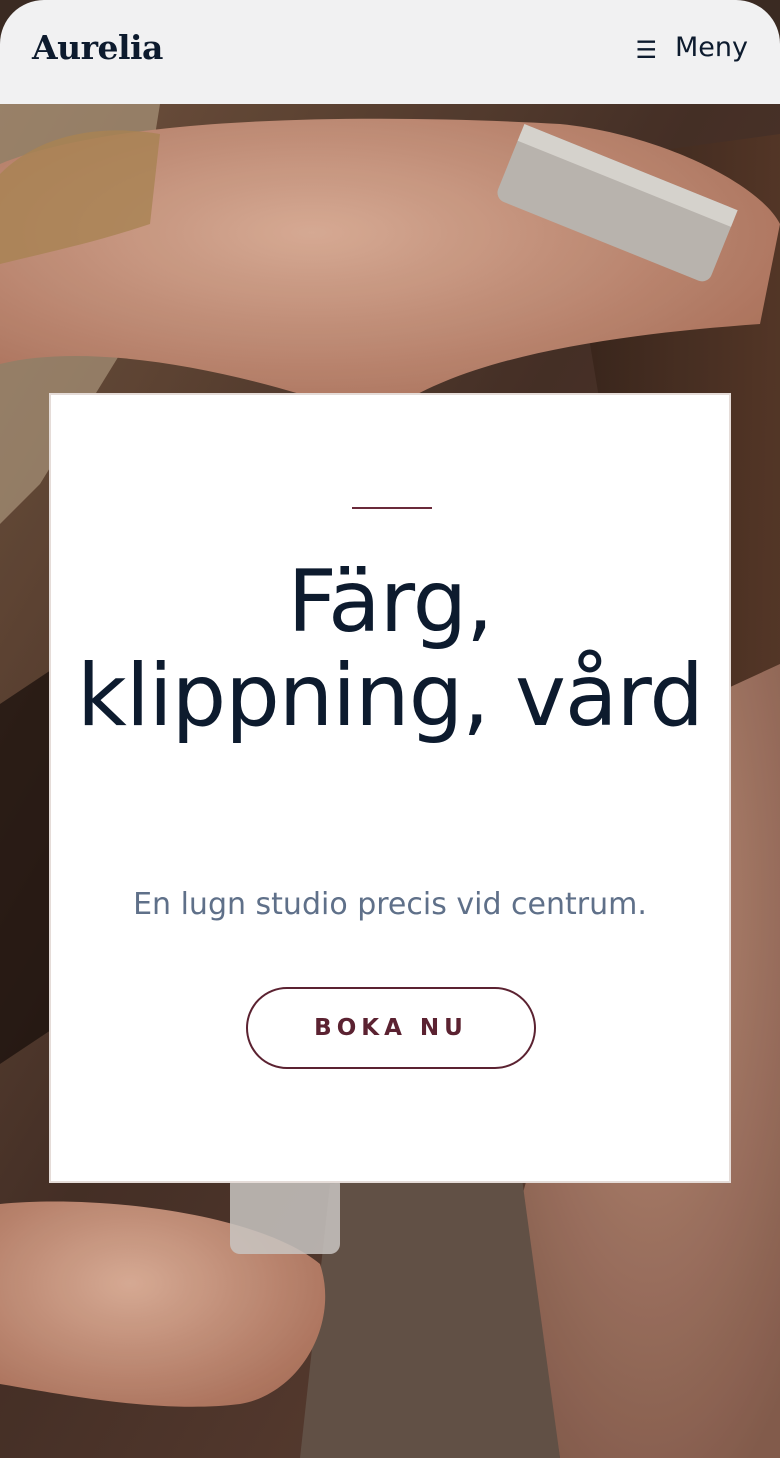 Image resolution: width=780 pixels, height=1458 pixels. I want to click on divider-rule, so click(392, 508).